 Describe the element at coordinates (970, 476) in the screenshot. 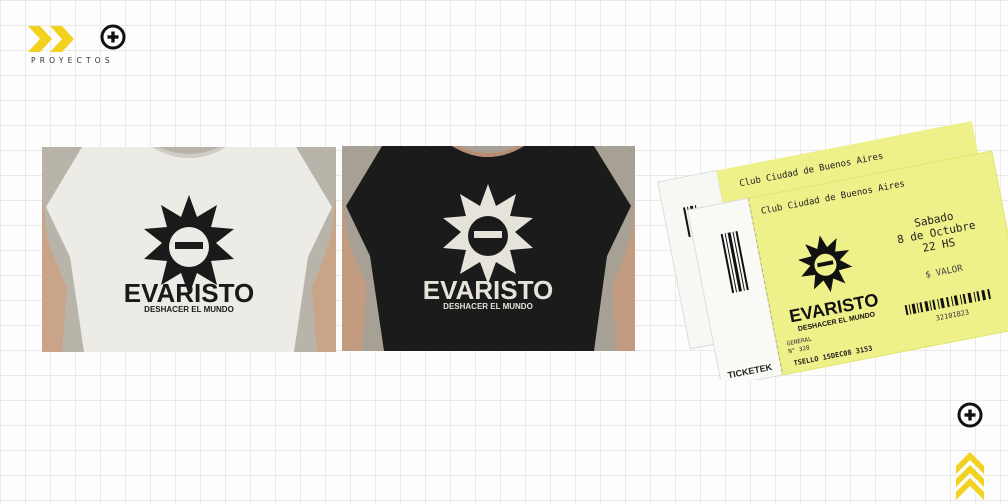

I see `double-chevron-up-icon` at that location.